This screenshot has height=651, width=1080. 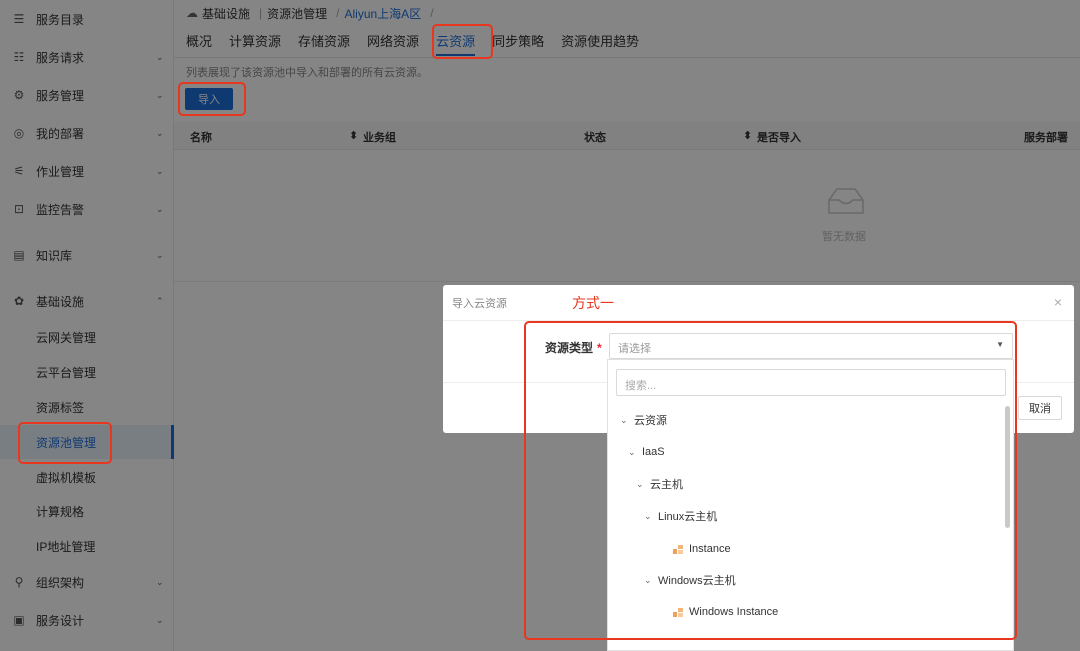 What do you see at coordinates (1058, 302) in the screenshot?
I see `close-icon: ×` at bounding box center [1058, 302].